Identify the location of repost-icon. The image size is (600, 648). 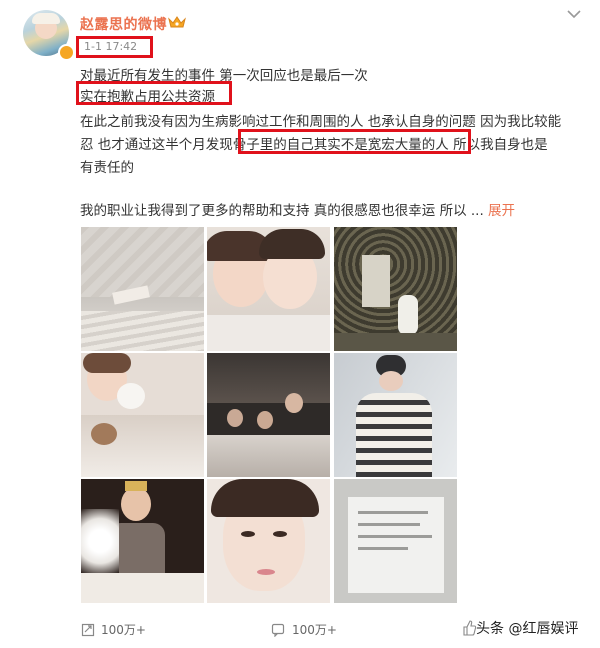
(88, 630).